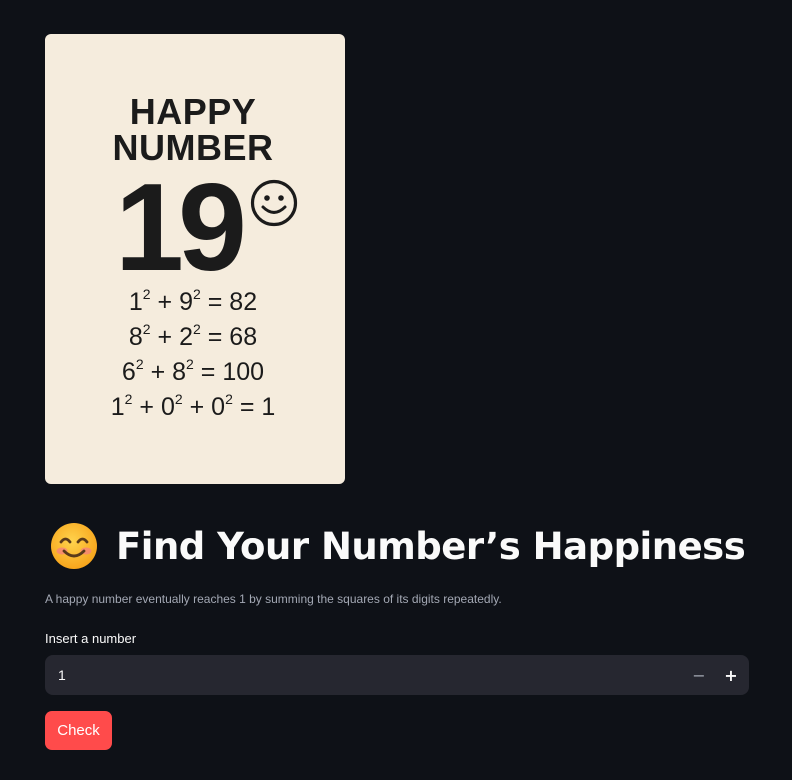 The image size is (792, 780). I want to click on check-button: Check, so click(78, 730).